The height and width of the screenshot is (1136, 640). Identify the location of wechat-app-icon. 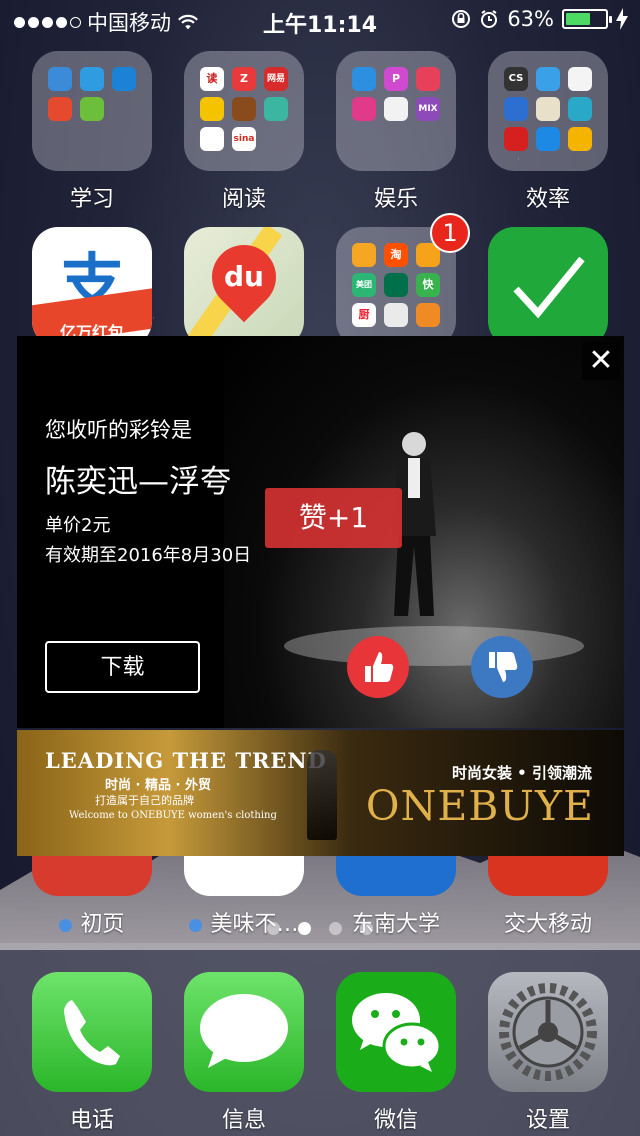
(396, 1032).